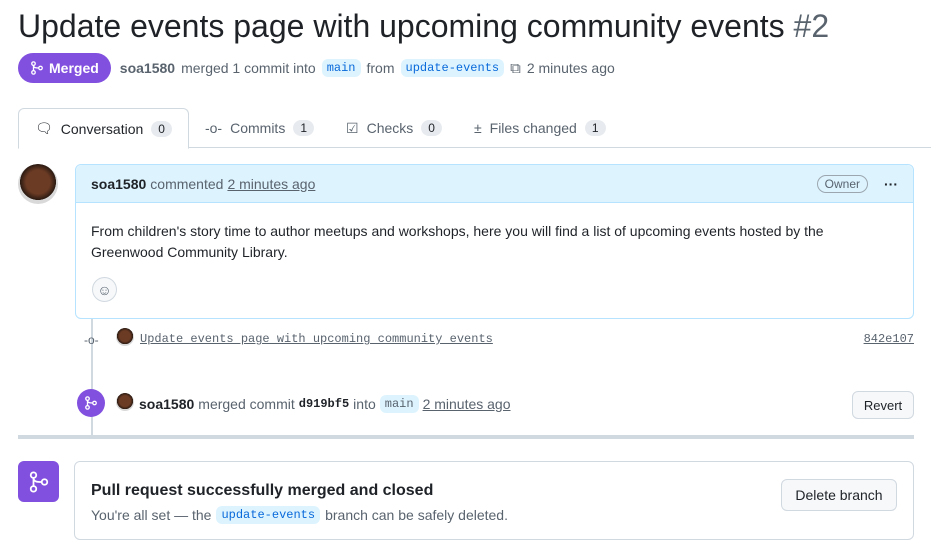 This screenshot has width=931, height=541. What do you see at coordinates (38, 481) in the screenshot?
I see `merge-status-icon` at bounding box center [38, 481].